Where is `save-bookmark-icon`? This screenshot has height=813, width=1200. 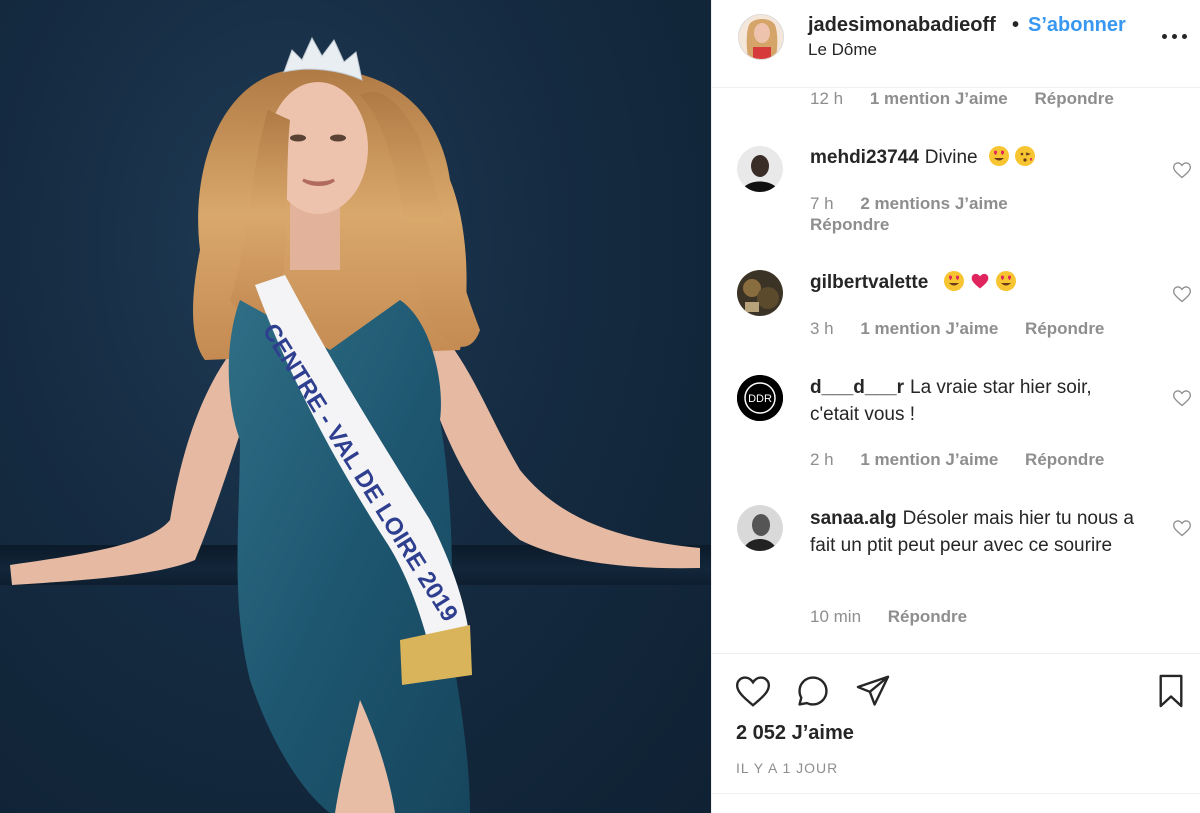
save-bookmark-icon is located at coordinates (1171, 691).